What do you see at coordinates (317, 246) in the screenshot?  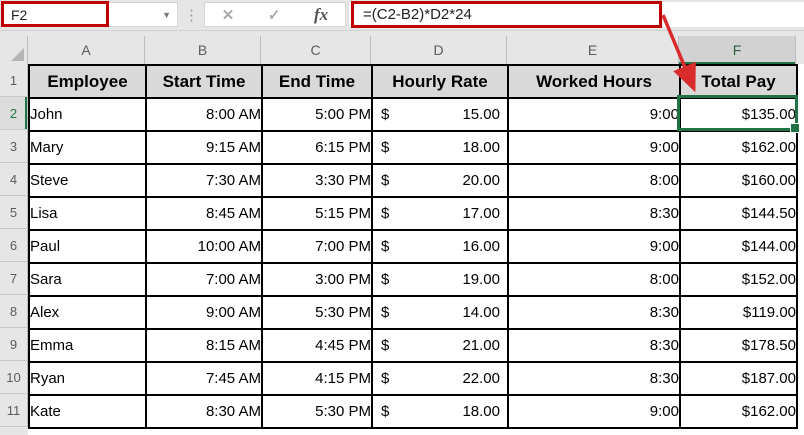 I see `cell-C6: 7:00 PM` at bounding box center [317, 246].